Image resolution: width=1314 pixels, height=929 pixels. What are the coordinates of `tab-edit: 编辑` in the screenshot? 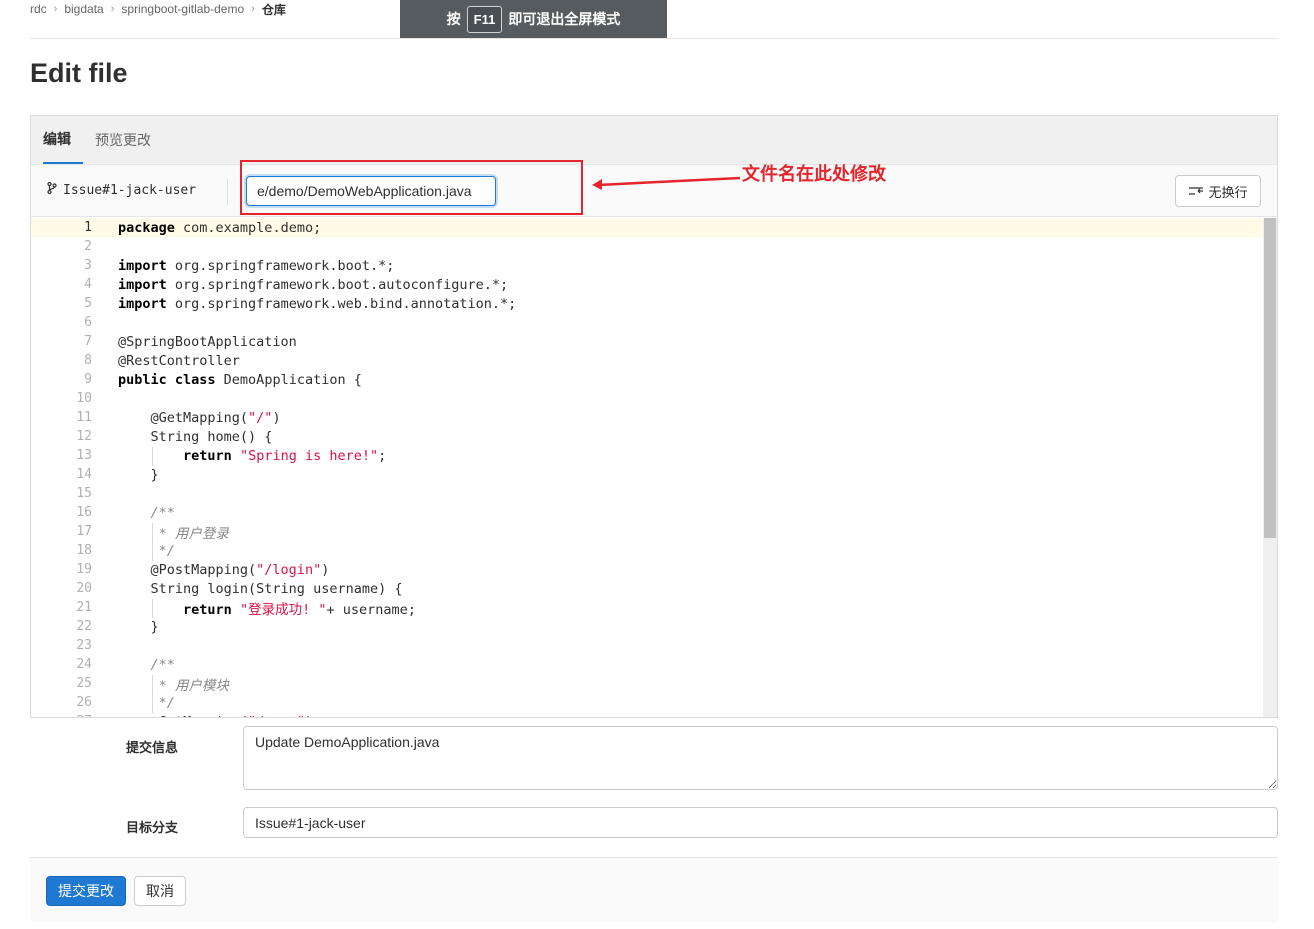 It's located at (63, 140).